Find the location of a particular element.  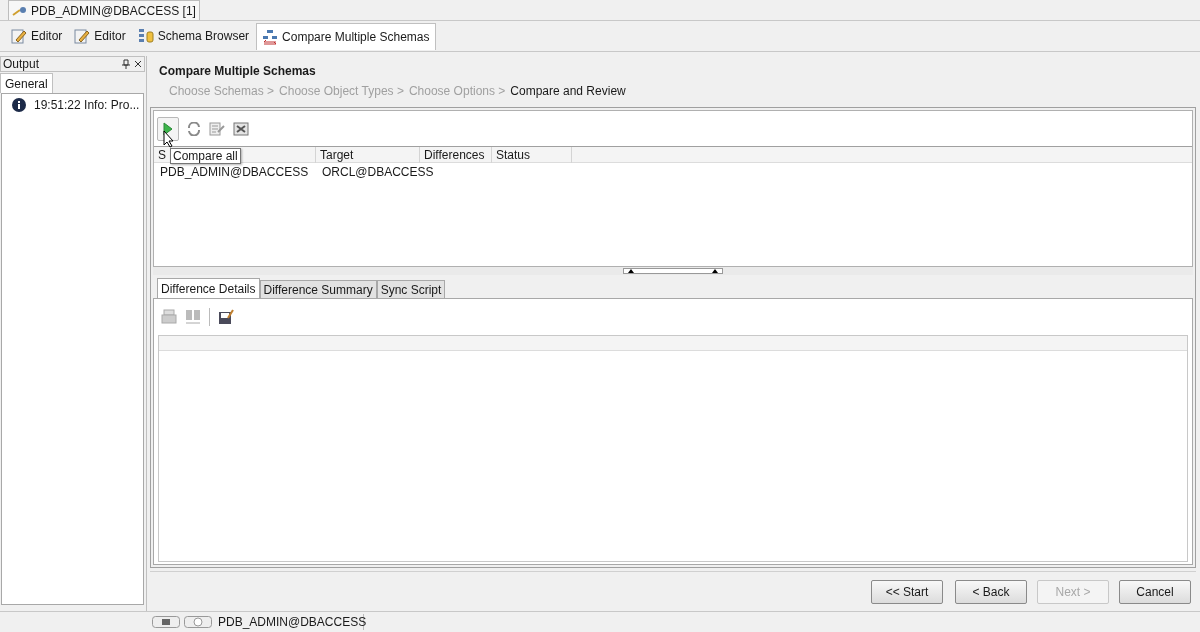

wizard-button: < Back is located at coordinates (991, 591).